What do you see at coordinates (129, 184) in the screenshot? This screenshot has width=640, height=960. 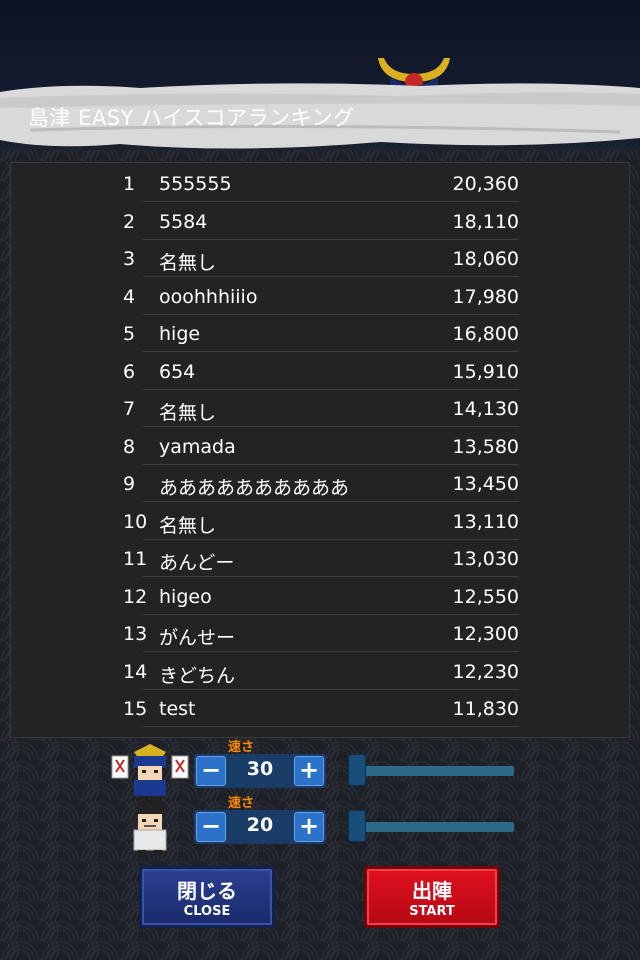 I see `rank-number: 1` at bounding box center [129, 184].